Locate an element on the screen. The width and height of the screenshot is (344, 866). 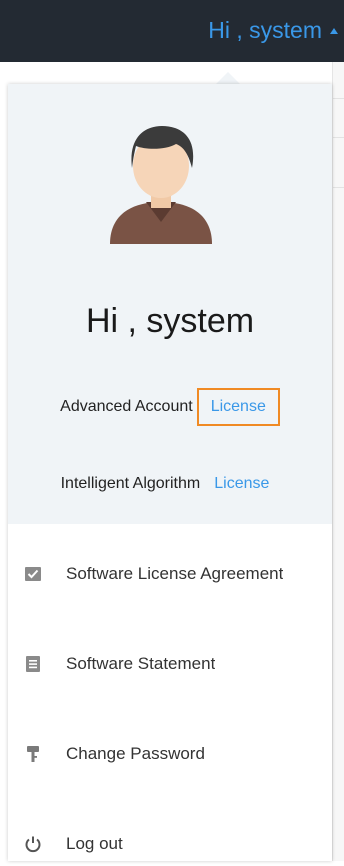
menu-item-software-statement: Software Statement is located at coordinates (170, 664).